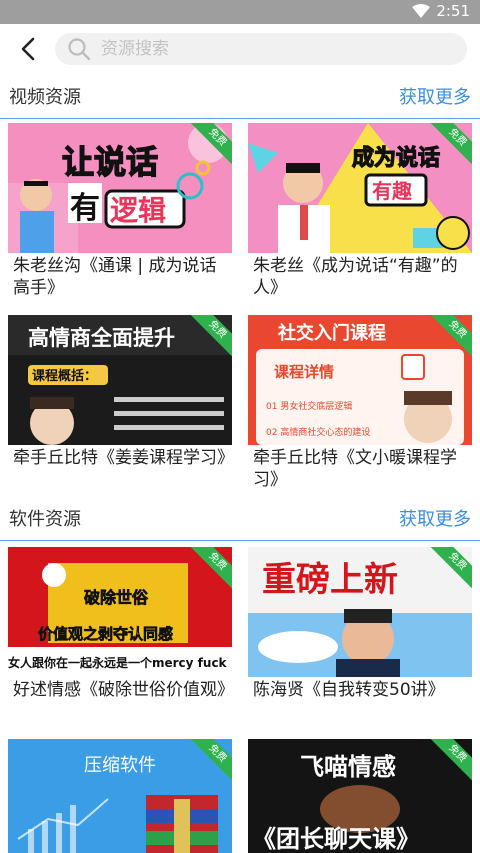  Describe the element at coordinates (120, 188) in the screenshot. I see `card-thumbnail: 让说话 有 逻辑 免费` at that location.